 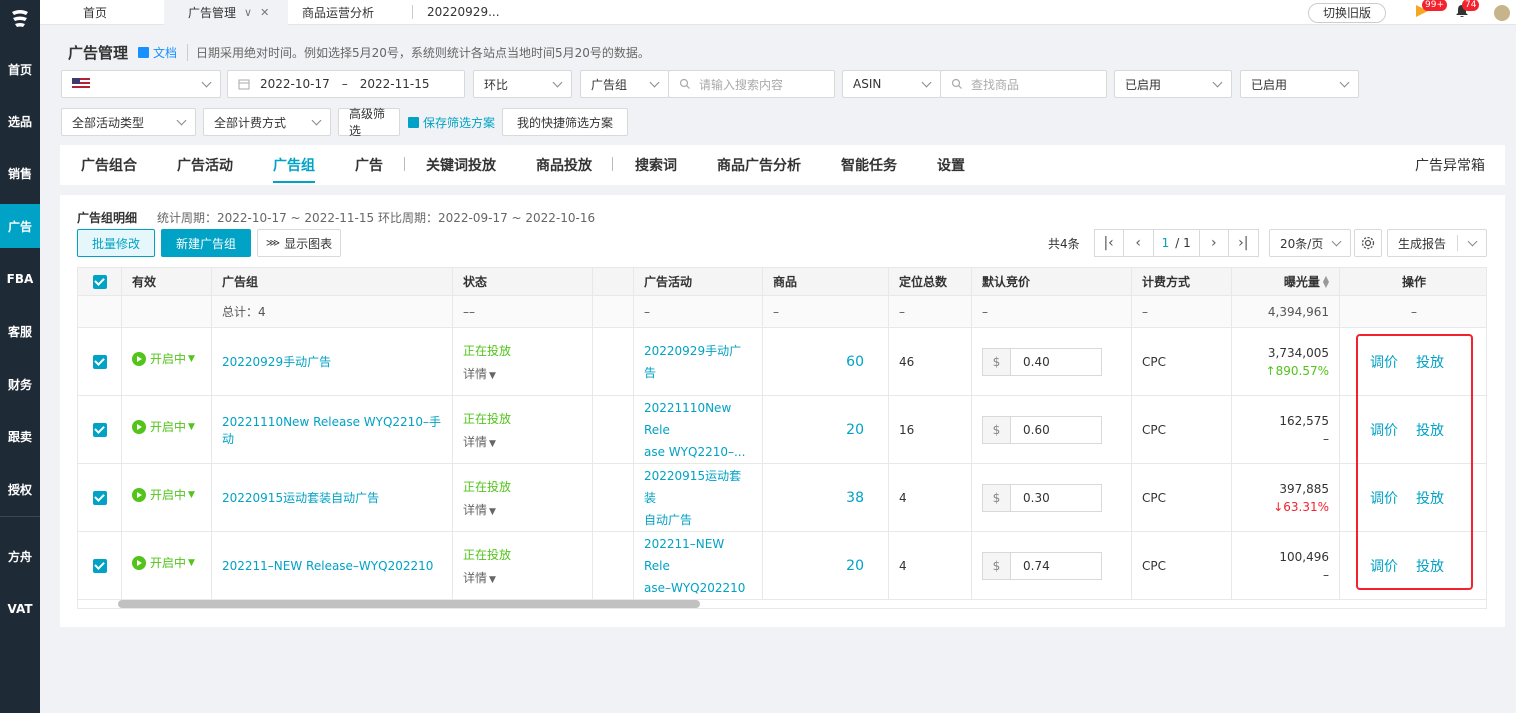 I want to click on sidebar-item-vat: VAT, so click(x=20, y=609).